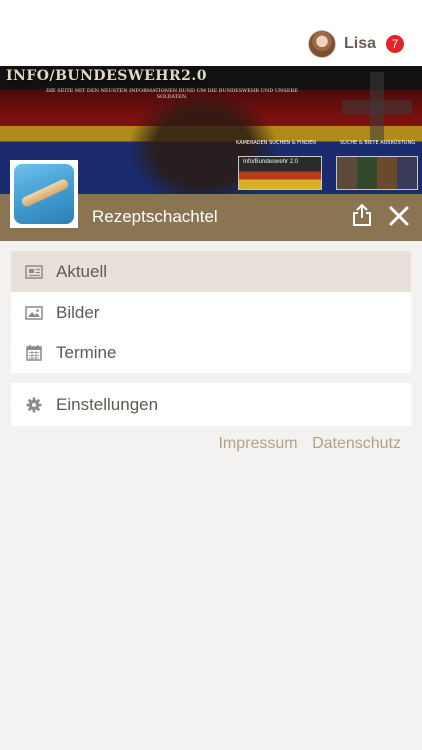  What do you see at coordinates (155, 216) in the screenshot?
I see `group-name: Rezeptschachtel` at bounding box center [155, 216].